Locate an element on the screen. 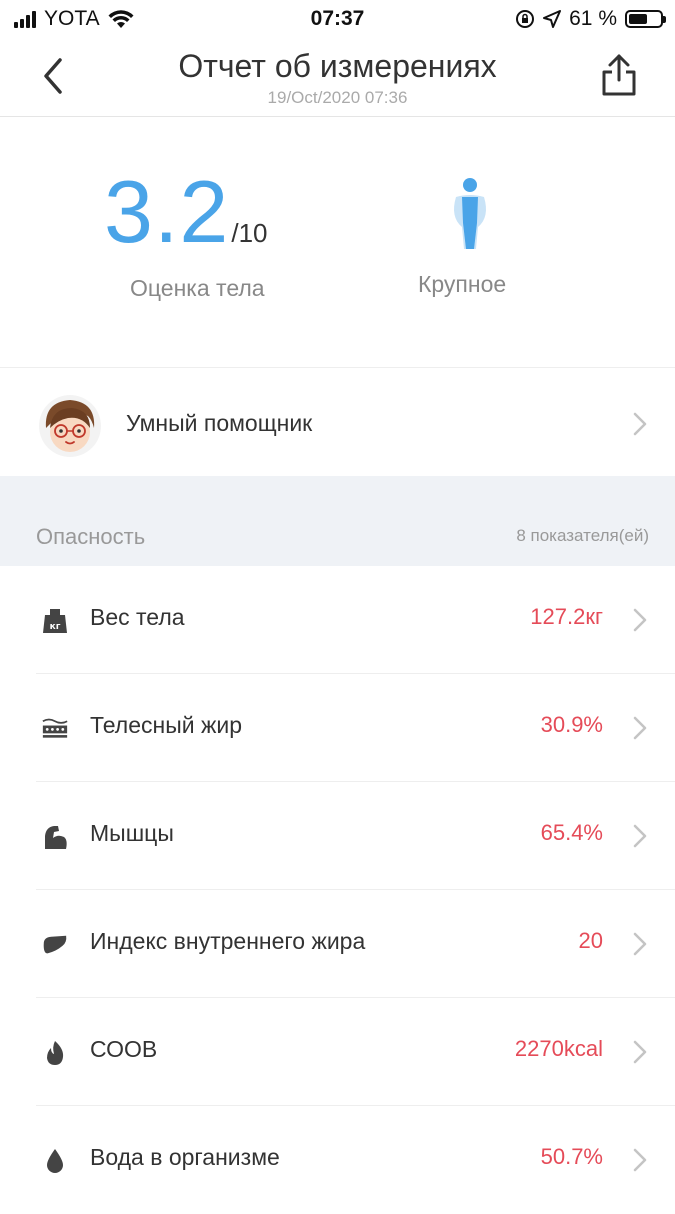  metric-value: 65.4% is located at coordinates (571, 832).